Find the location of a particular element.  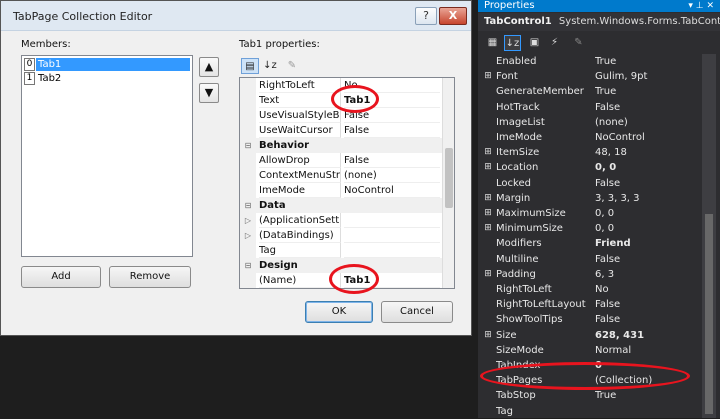

properties-scrollbar is located at coordinates (709, 236).